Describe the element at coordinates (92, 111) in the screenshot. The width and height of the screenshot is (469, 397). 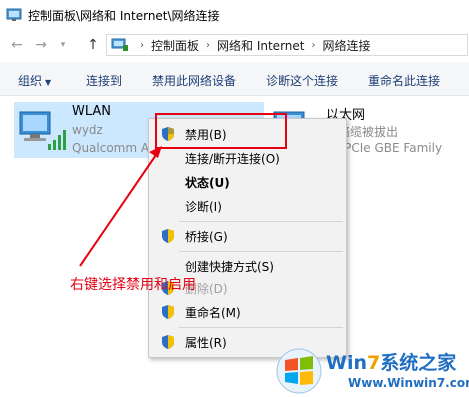
I see `adapter-name: WLAN` at that location.